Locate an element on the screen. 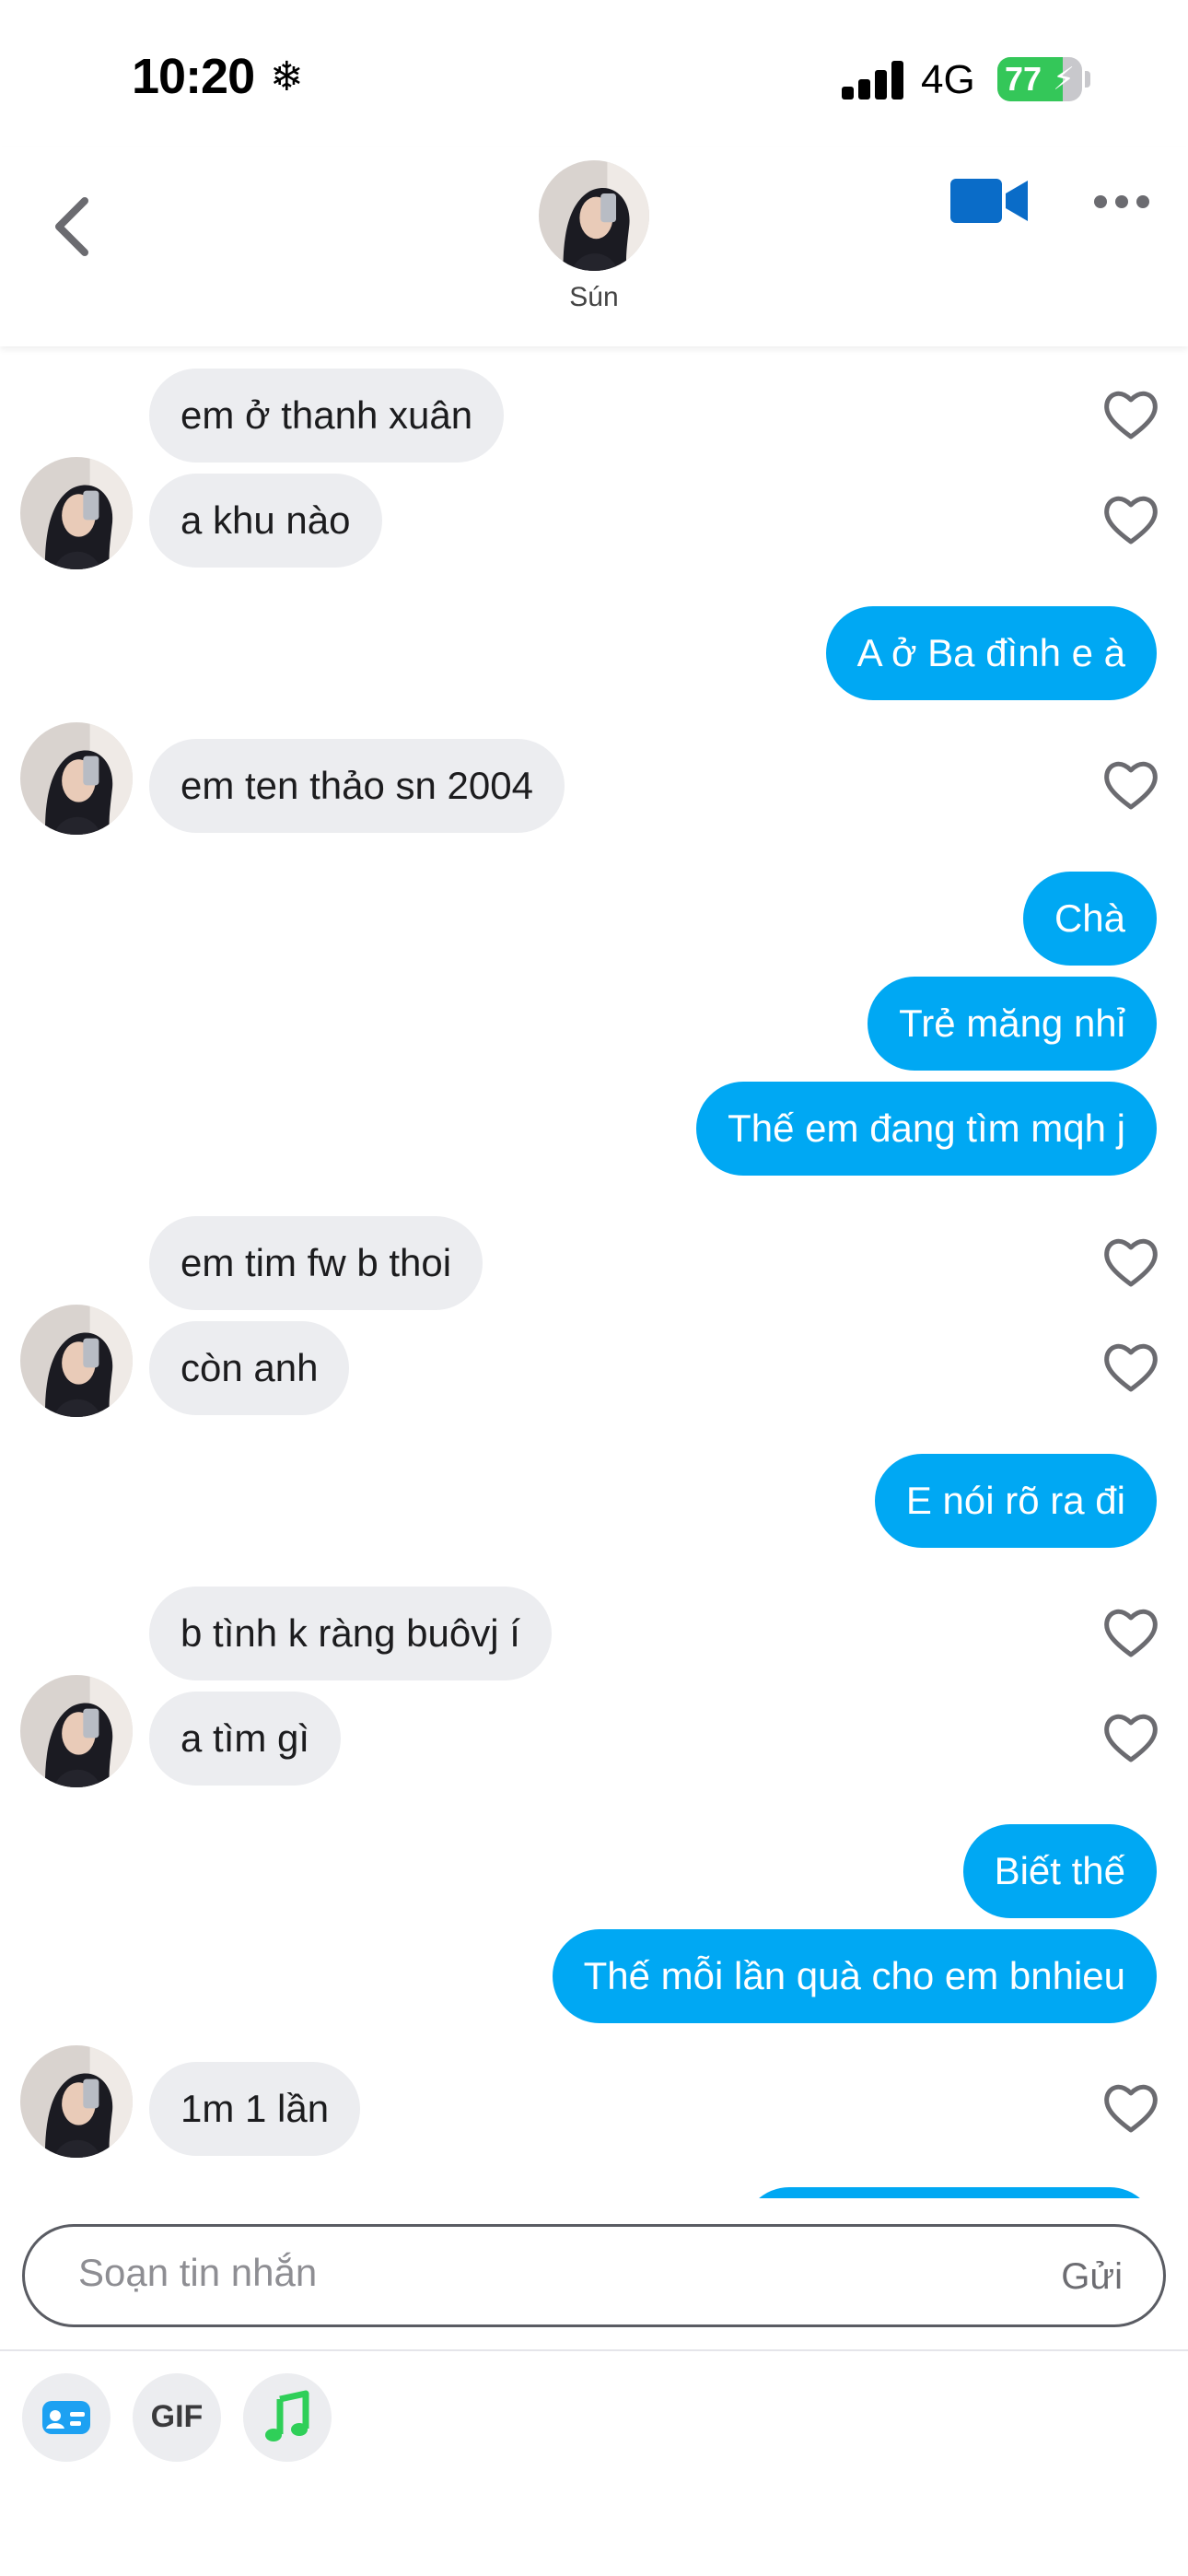  chat-header: Sún is located at coordinates (594, 246).